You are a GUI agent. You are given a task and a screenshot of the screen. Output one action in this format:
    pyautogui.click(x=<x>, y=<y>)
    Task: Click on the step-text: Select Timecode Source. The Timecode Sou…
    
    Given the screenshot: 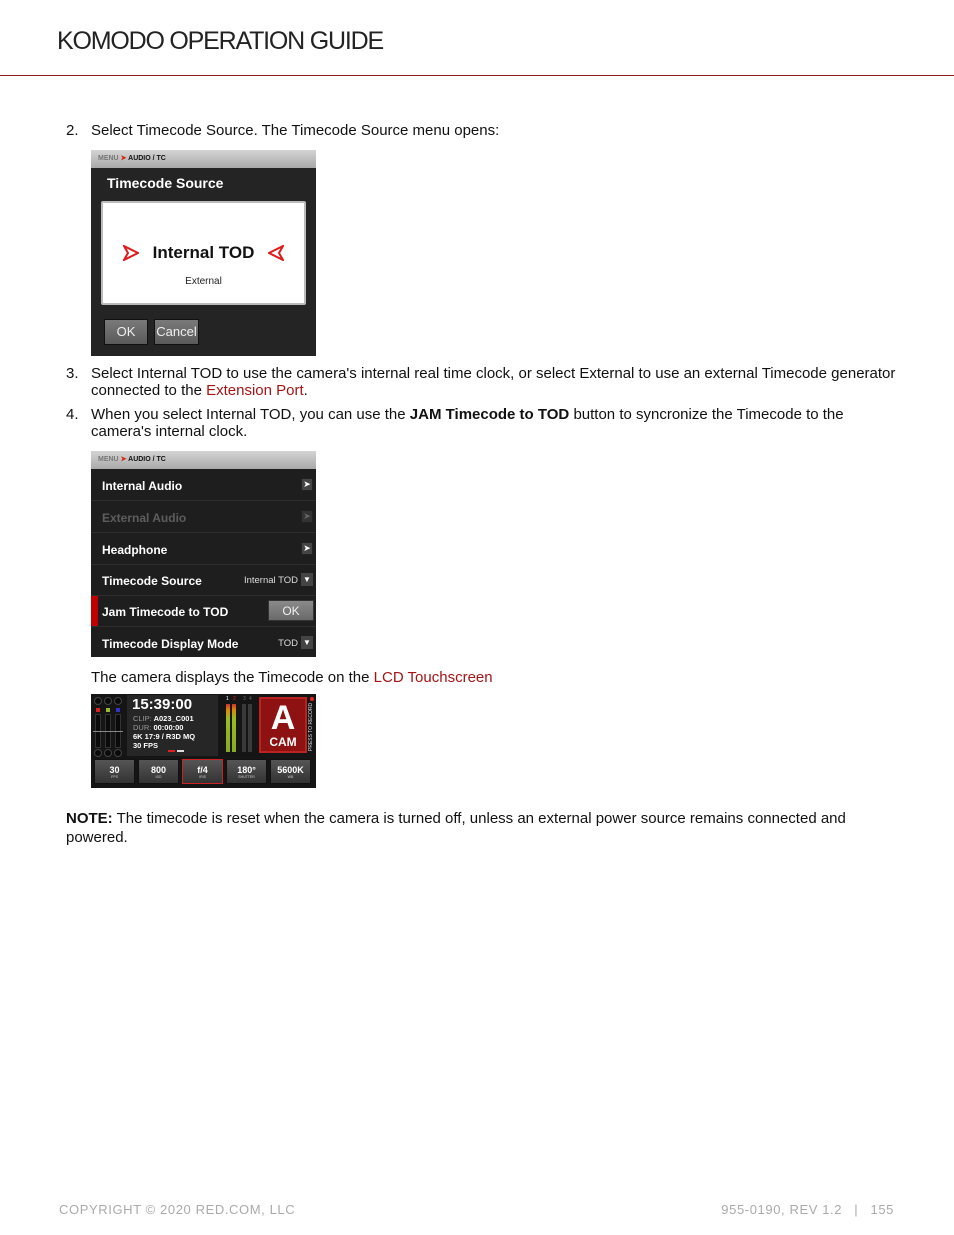 What is the action you would take?
    pyautogui.click(x=295, y=130)
    